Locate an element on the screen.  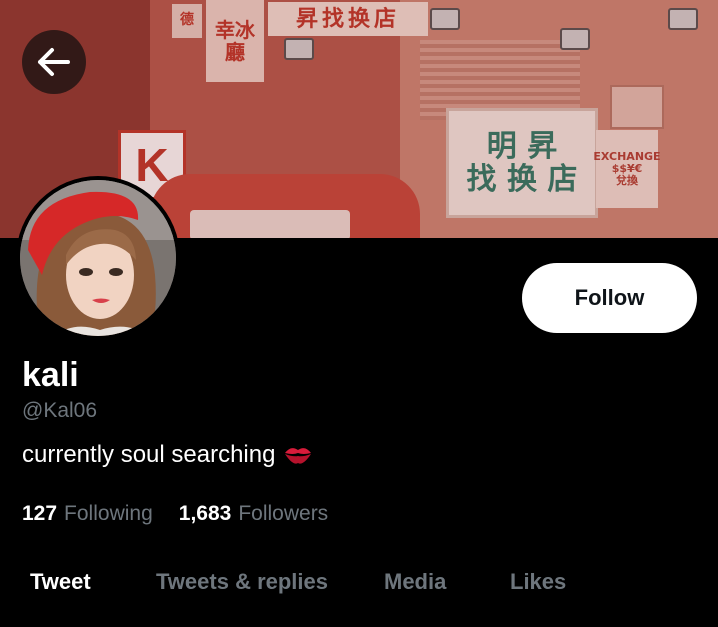
arrow-left-icon is located at coordinates (54, 62).